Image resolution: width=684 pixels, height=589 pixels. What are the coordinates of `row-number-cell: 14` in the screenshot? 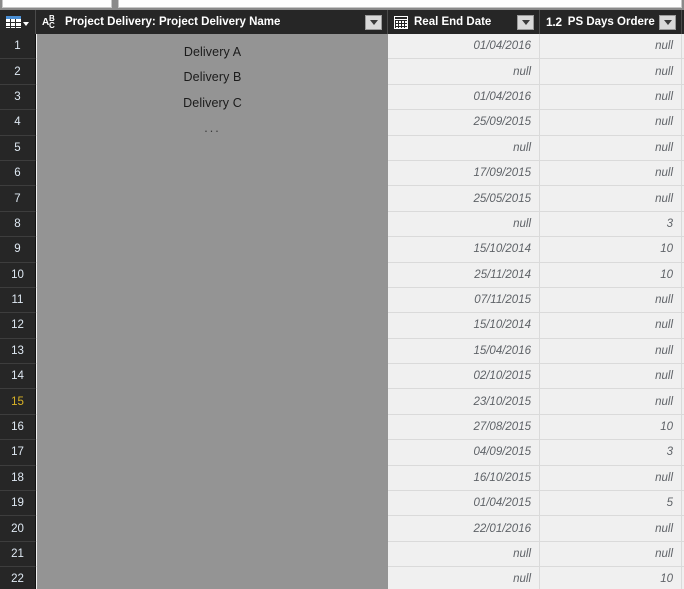 It's located at (18, 377).